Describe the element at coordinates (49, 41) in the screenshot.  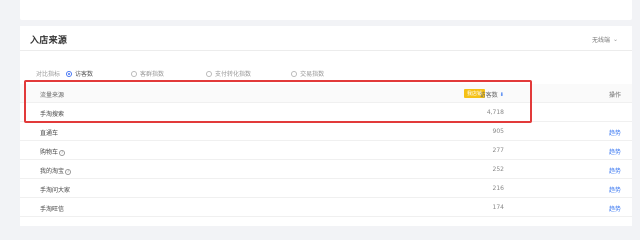
I see `section-title: 入店来源` at that location.